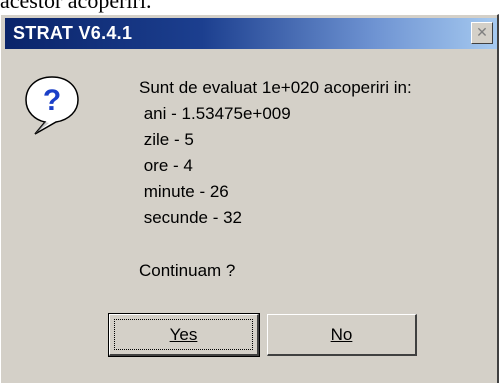 This screenshot has width=499, height=383. I want to click on yes-button: Yes, so click(184, 335).